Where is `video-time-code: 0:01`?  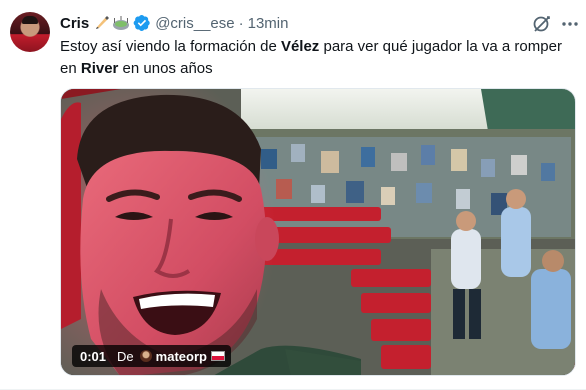
video-time-code: 0:01 is located at coordinates (93, 356).